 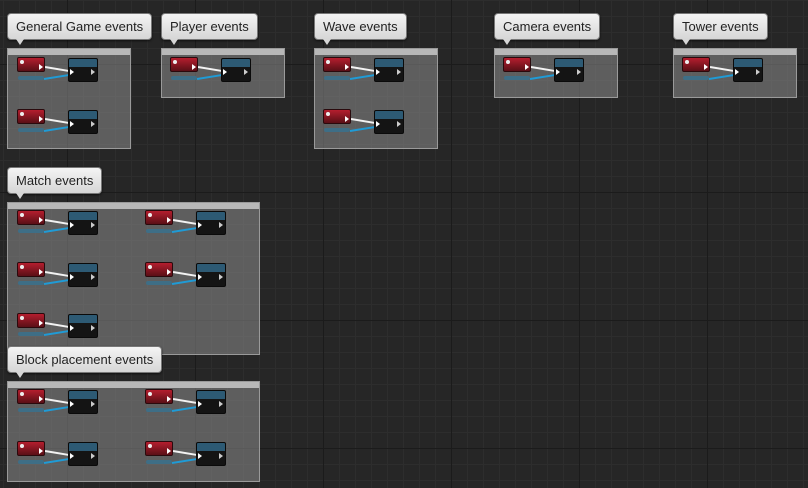 I want to click on comment-title-match-events: Match events, so click(x=55, y=183).